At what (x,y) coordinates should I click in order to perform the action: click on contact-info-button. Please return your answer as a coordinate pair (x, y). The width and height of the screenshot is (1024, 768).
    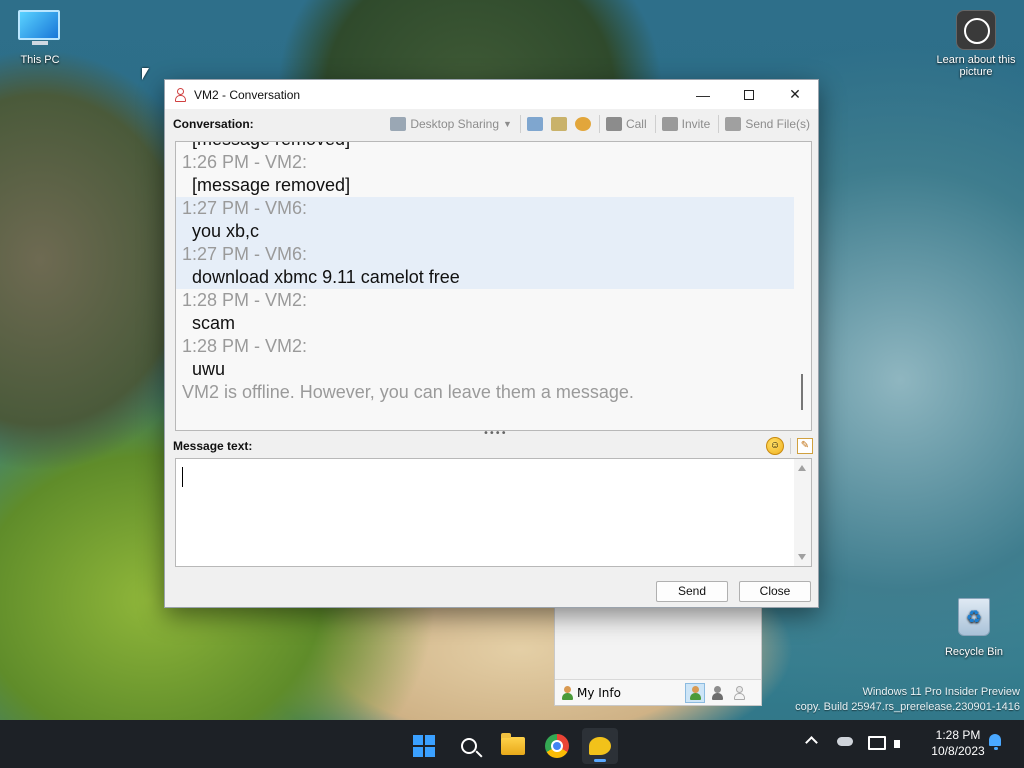
    Looking at the image, I should click on (558, 124).